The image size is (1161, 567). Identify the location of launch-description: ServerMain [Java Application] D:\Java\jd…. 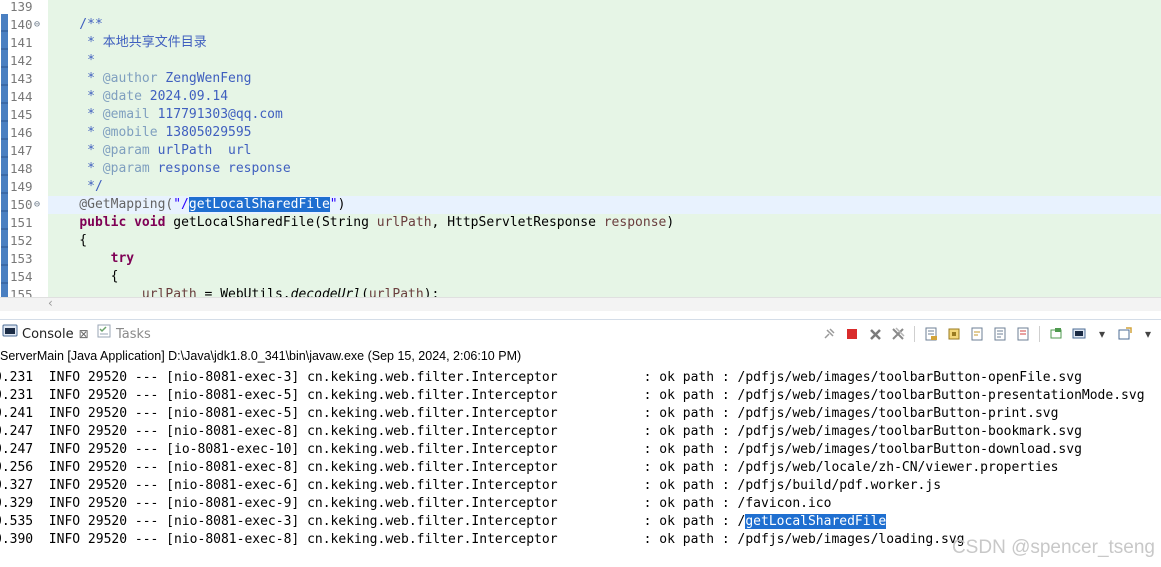
(261, 356).